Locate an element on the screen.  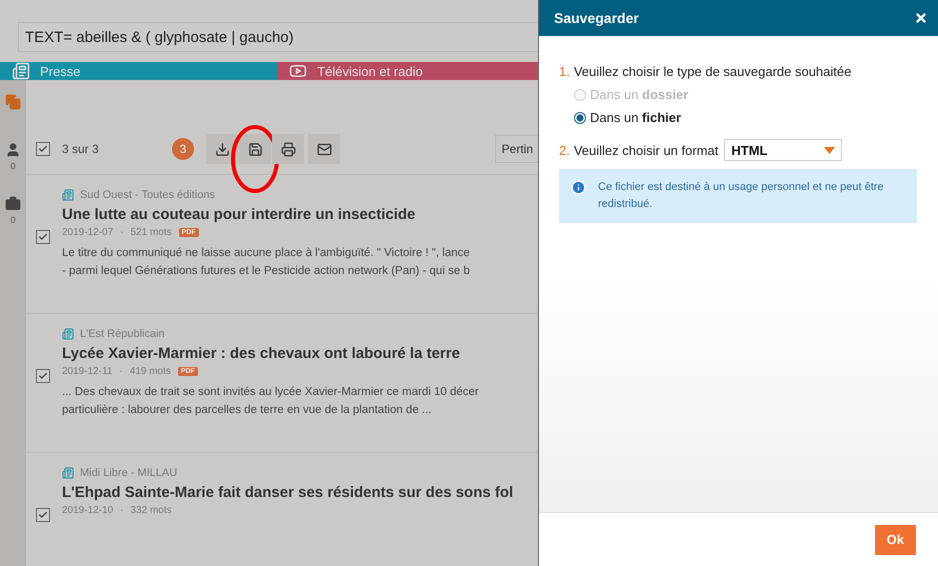
article-date: 2019-12-07 is located at coordinates (88, 232).